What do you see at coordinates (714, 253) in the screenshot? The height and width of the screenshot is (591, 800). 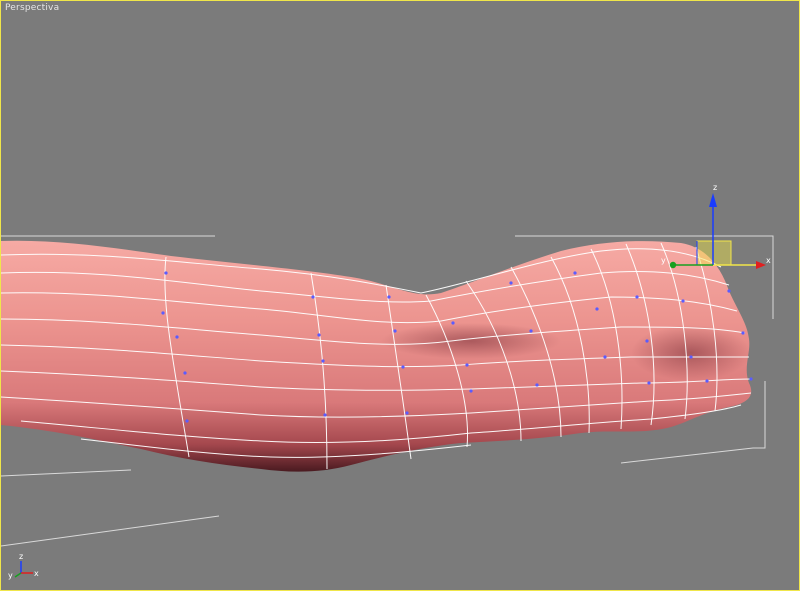 I see `gizmo-plane-handle` at bounding box center [714, 253].